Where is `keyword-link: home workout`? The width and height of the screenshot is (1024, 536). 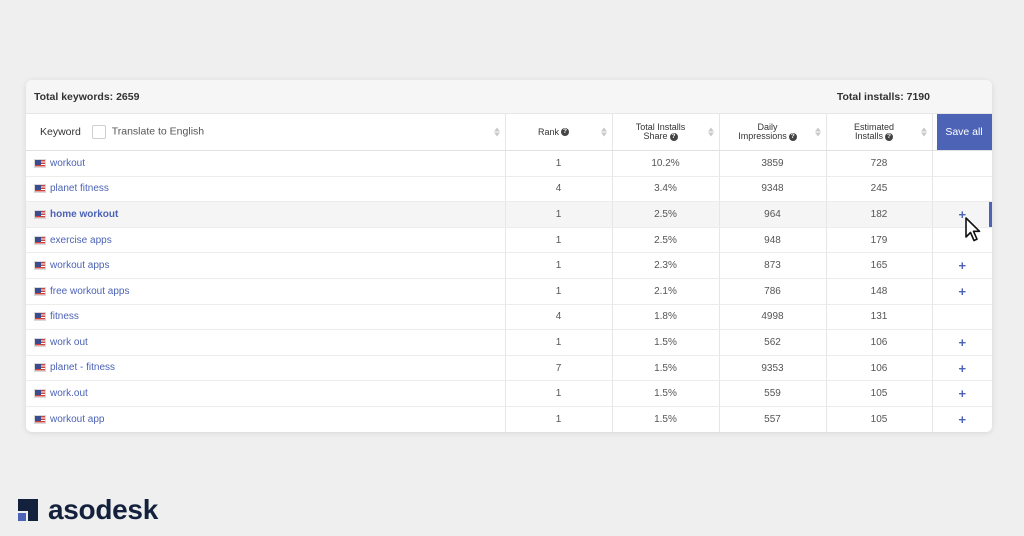
keyword-link: home workout is located at coordinates (84, 214).